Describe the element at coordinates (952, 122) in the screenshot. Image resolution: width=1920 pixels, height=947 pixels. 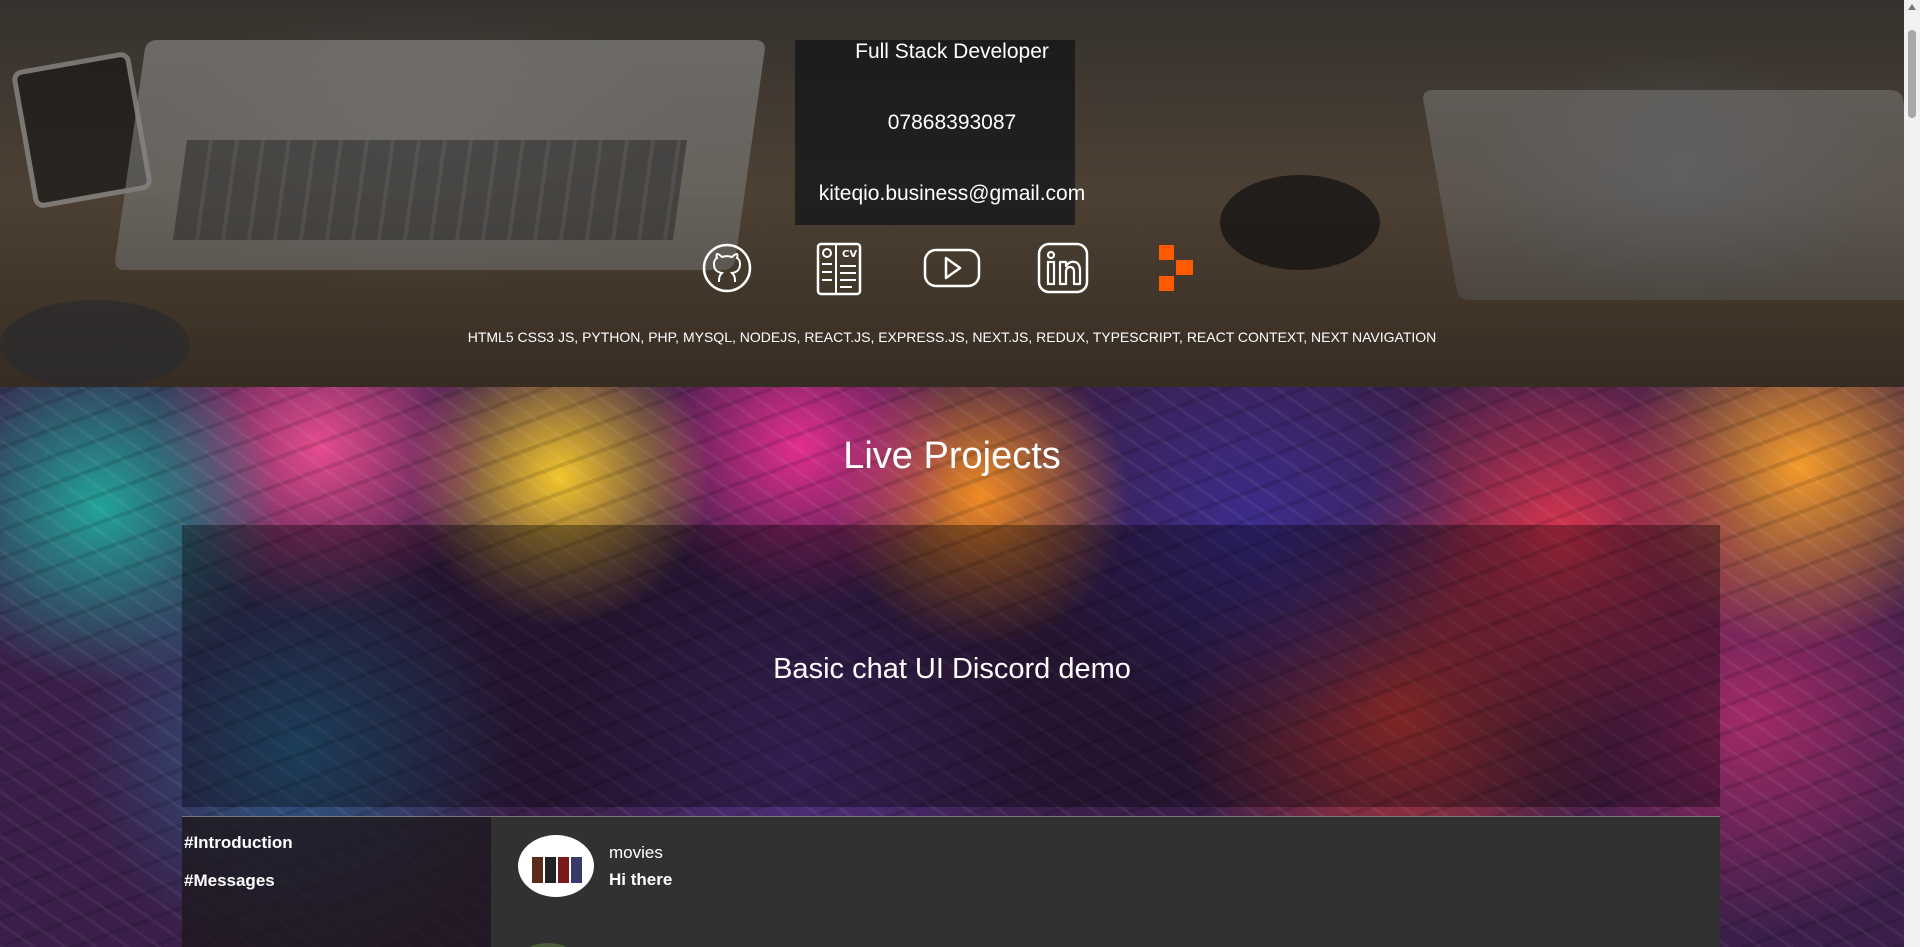
I see `phone-number: 07868393087` at that location.